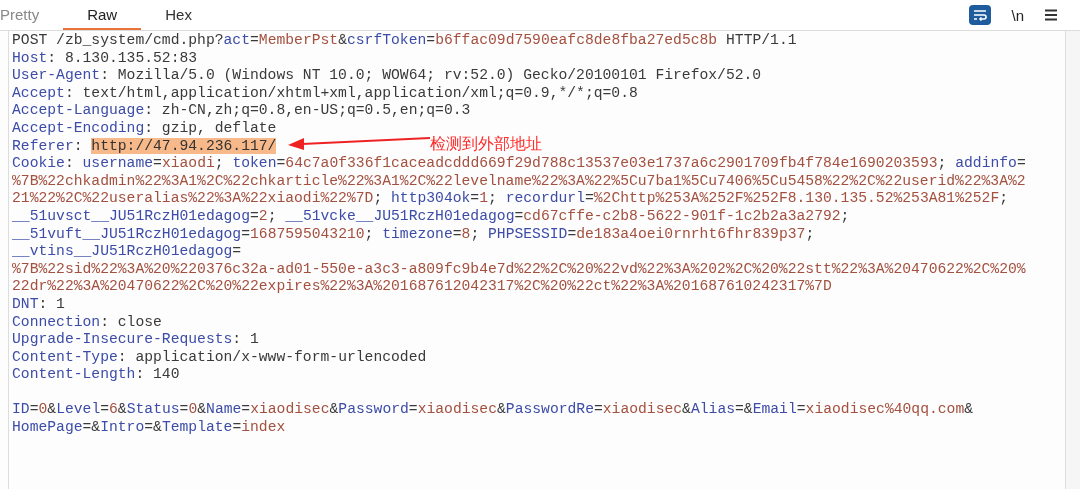 This screenshot has width=1080, height=489. I want to click on code-line: Connection: close, so click(87, 322).